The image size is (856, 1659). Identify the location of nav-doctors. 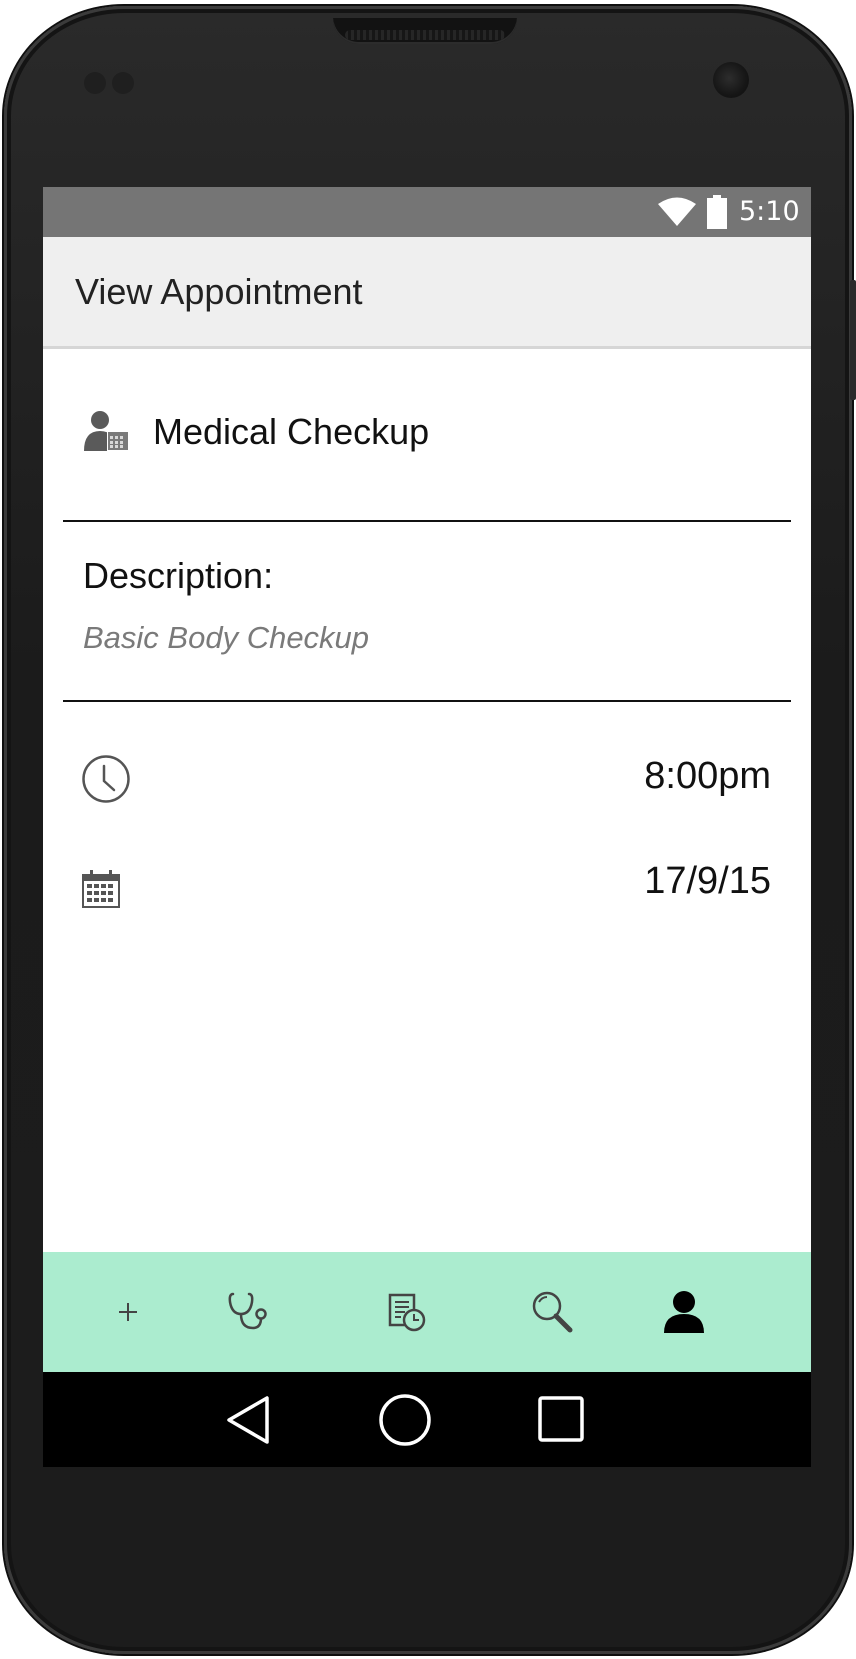
(249, 1312).